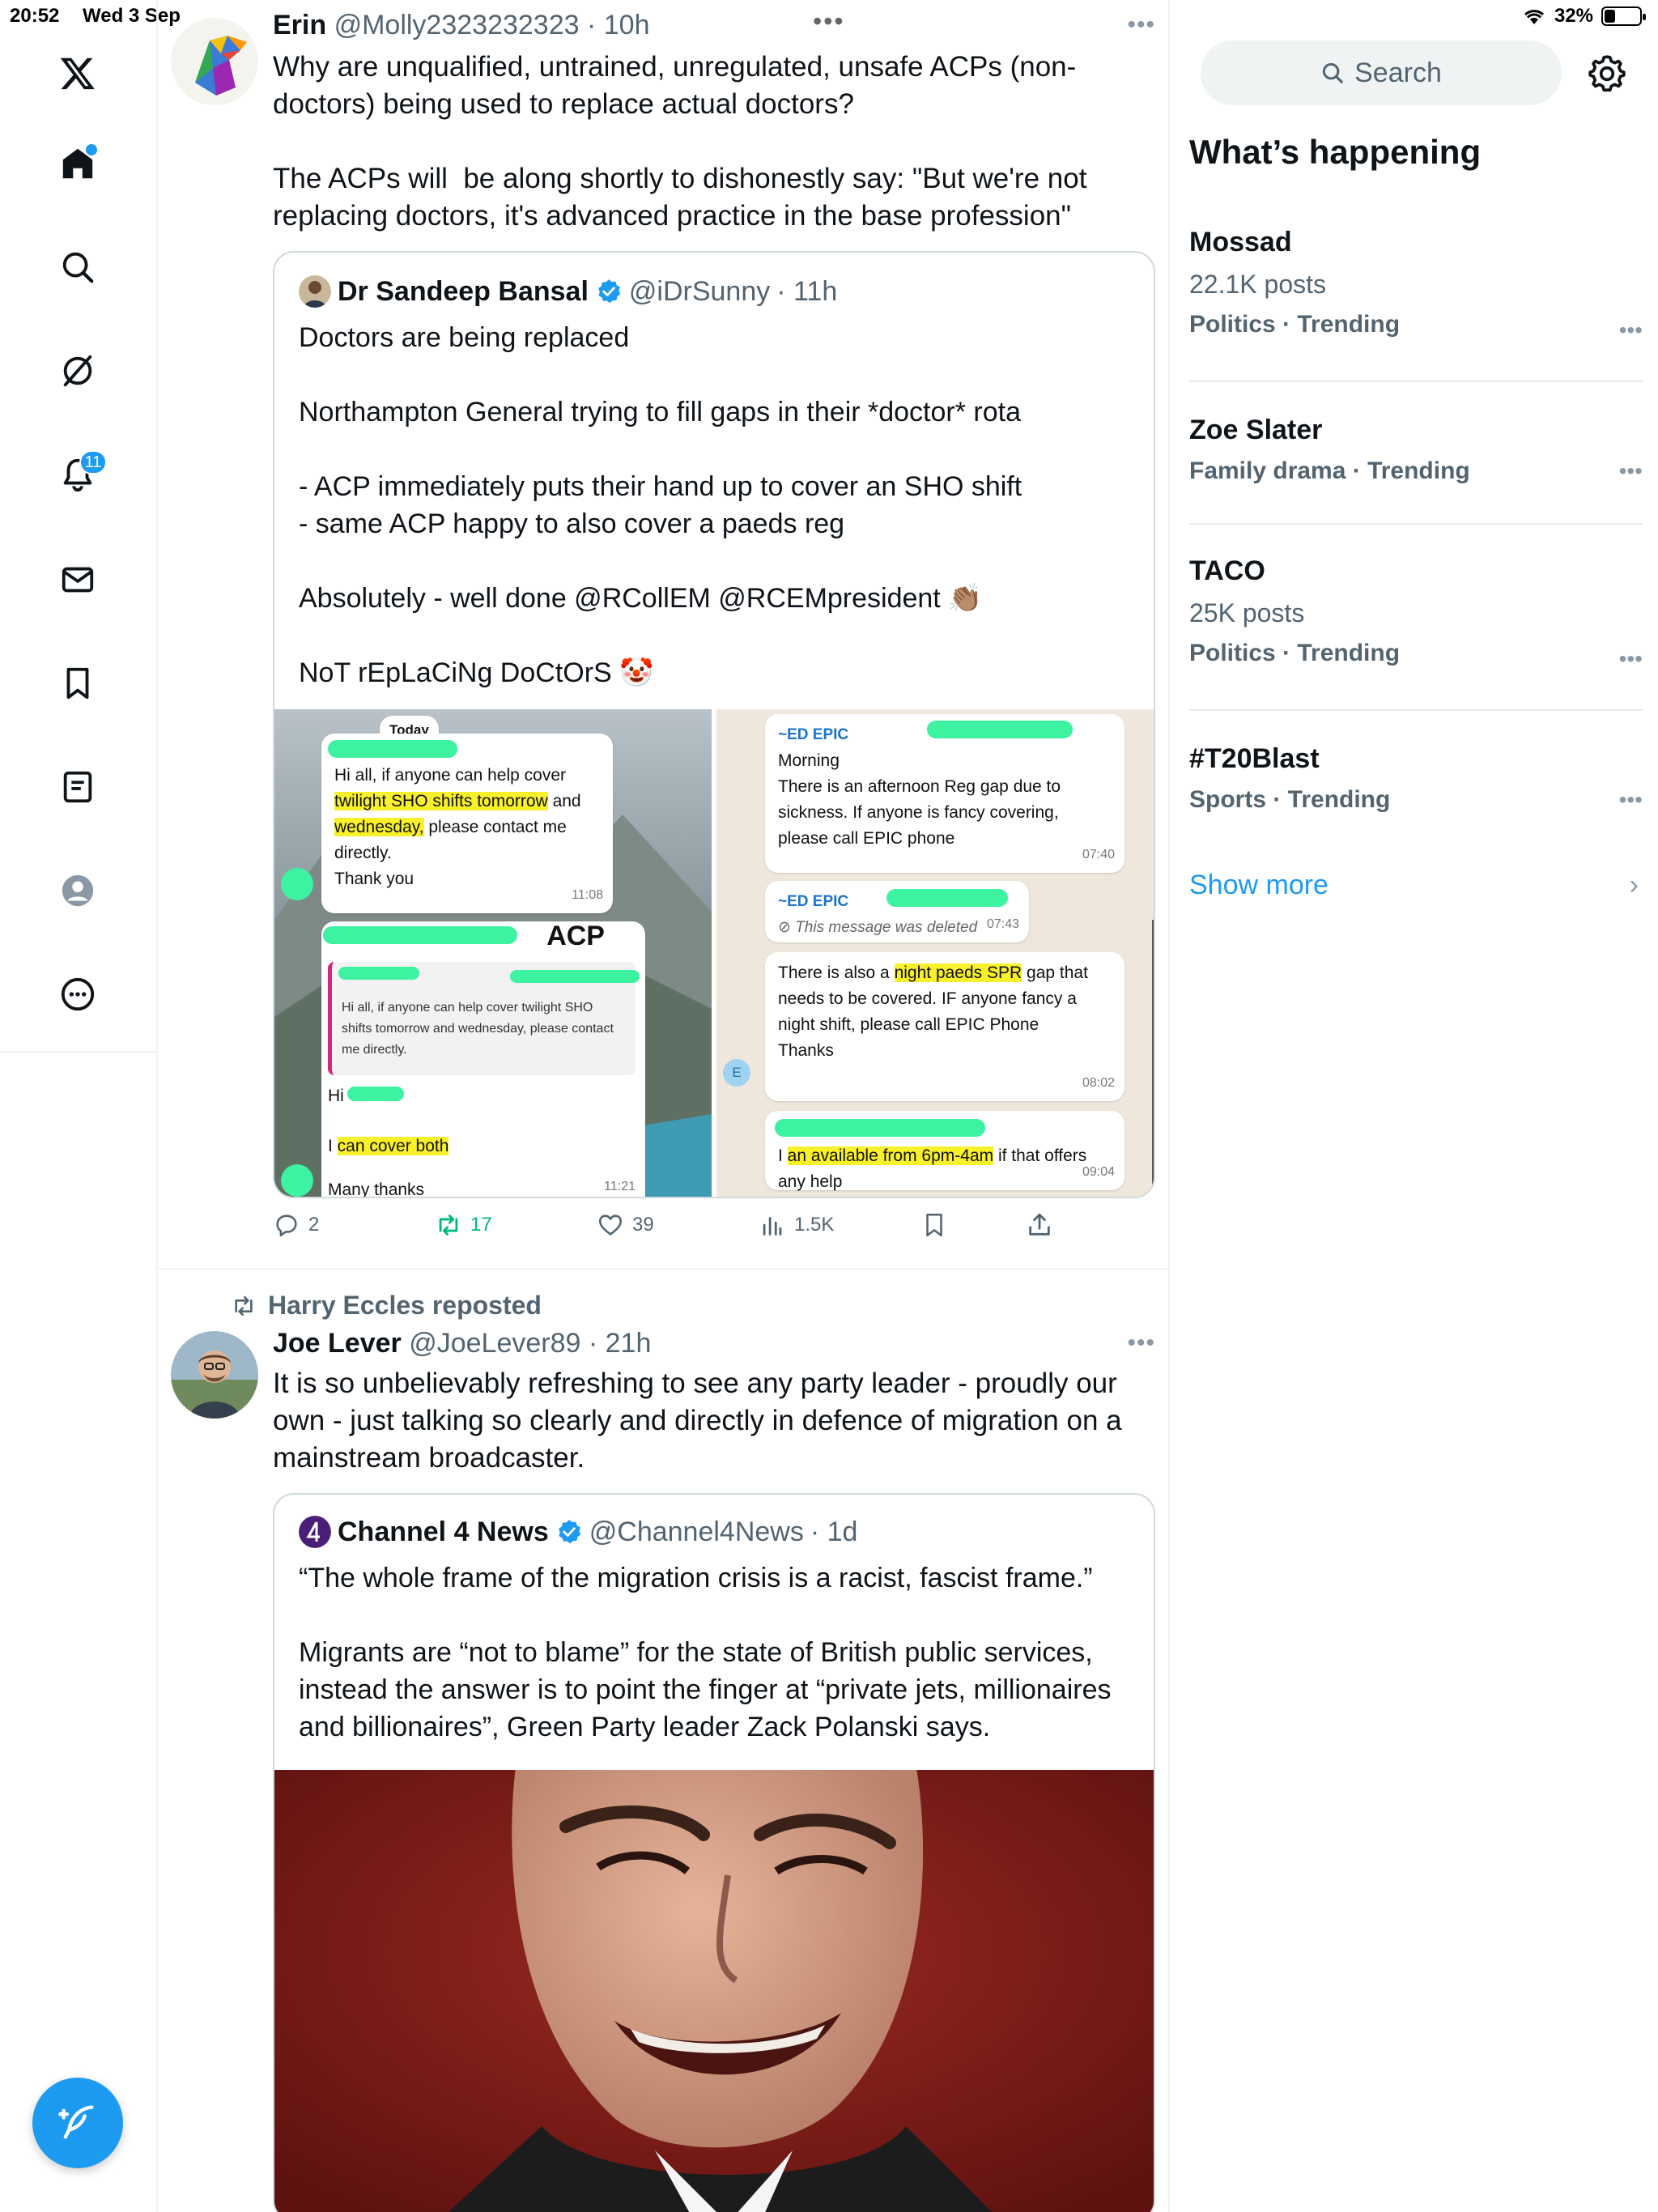 The height and width of the screenshot is (2212, 1658). Describe the element at coordinates (1416, 450) in the screenshot. I see `trend-item: Zoe Slater Family drama · Trending •••` at that location.